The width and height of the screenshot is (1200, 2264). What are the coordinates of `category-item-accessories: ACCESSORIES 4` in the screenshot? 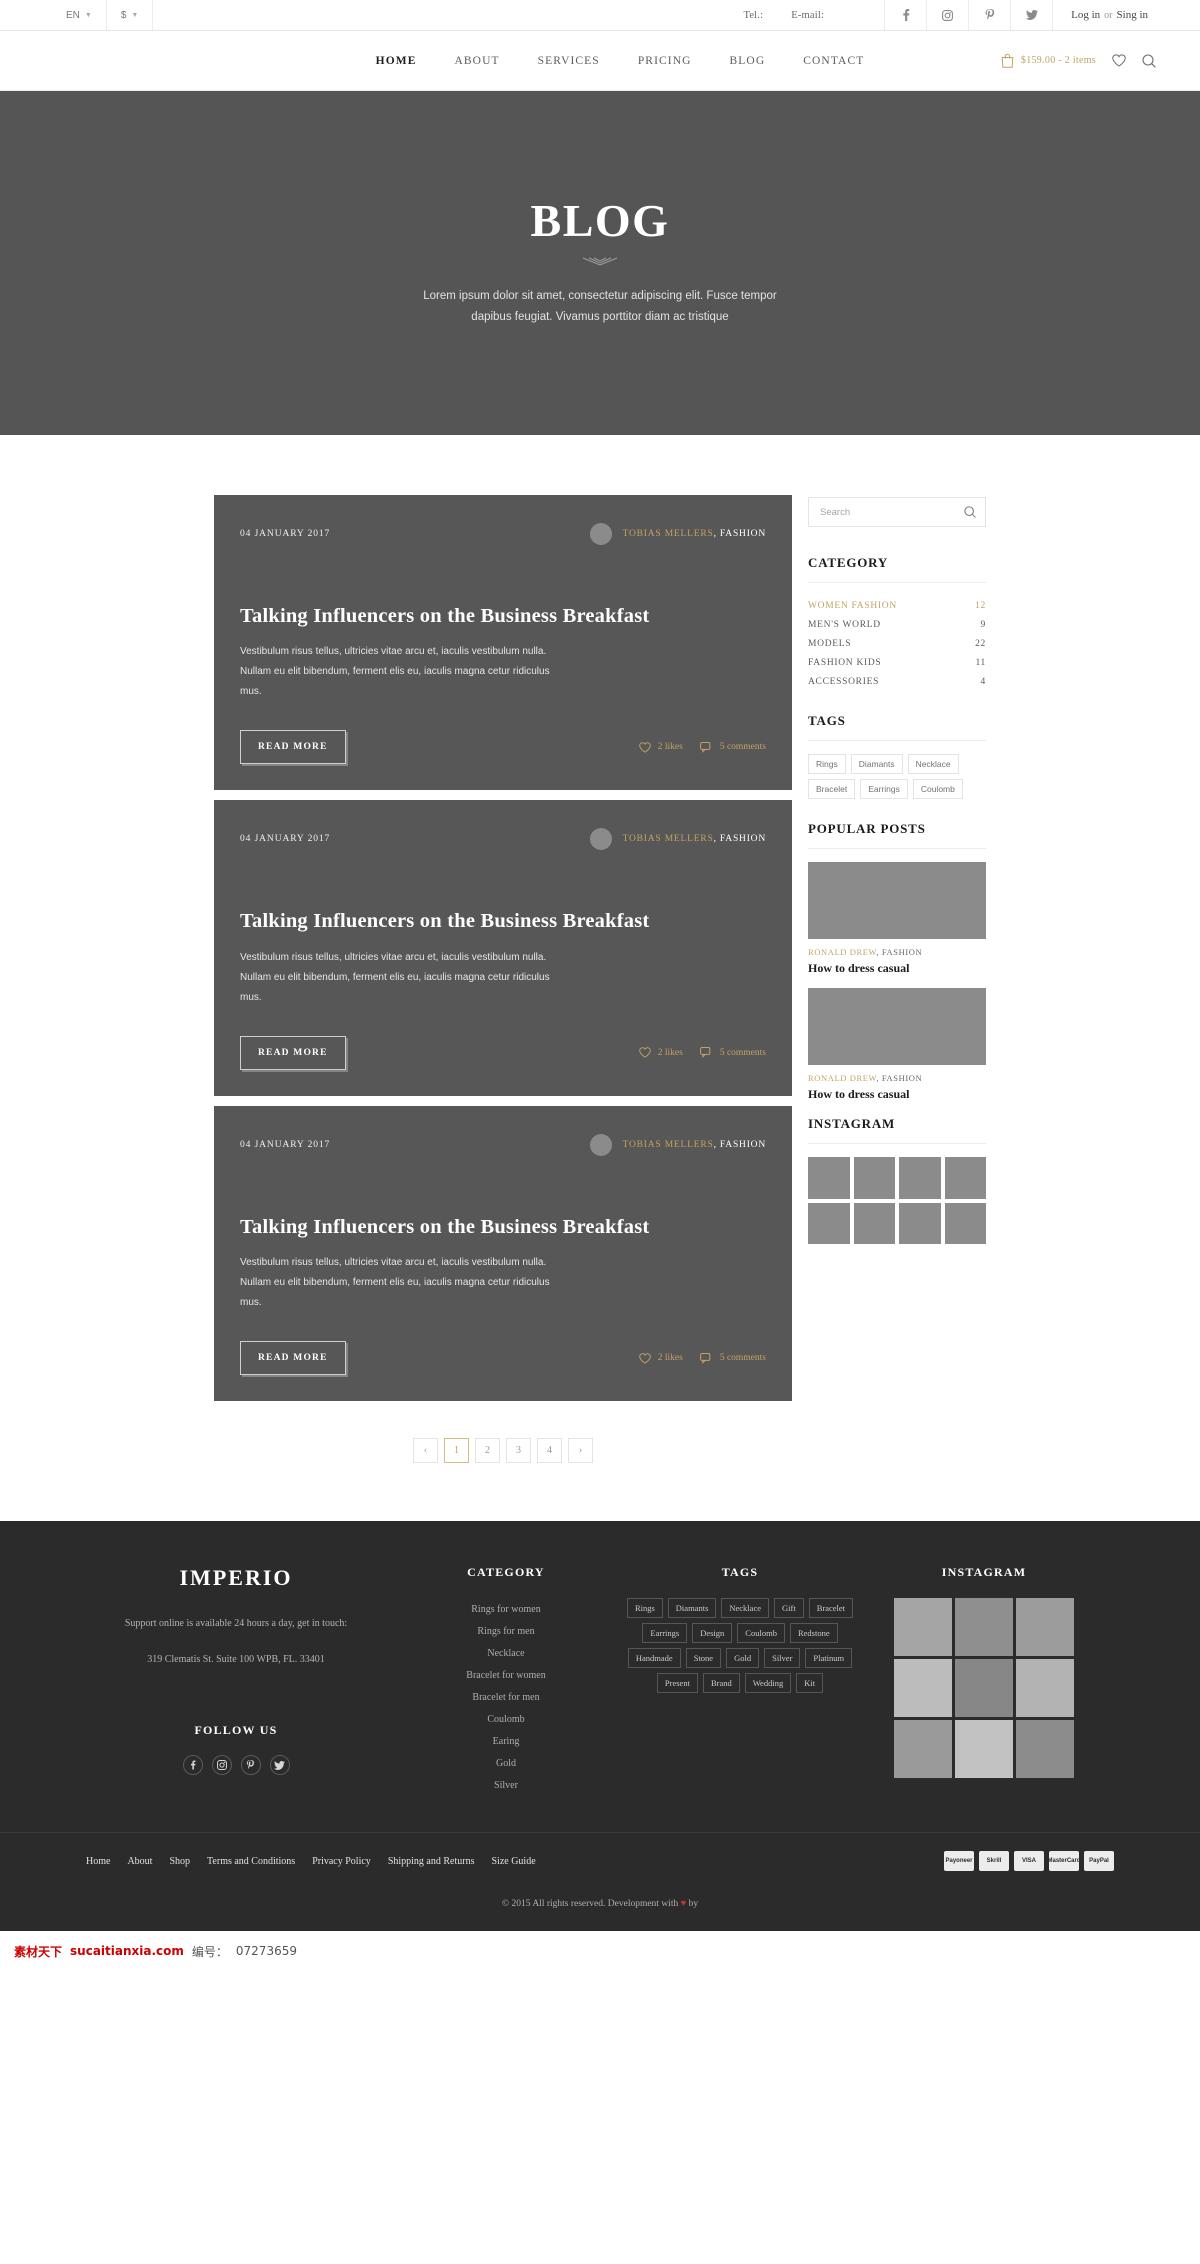 It's located at (897, 681).